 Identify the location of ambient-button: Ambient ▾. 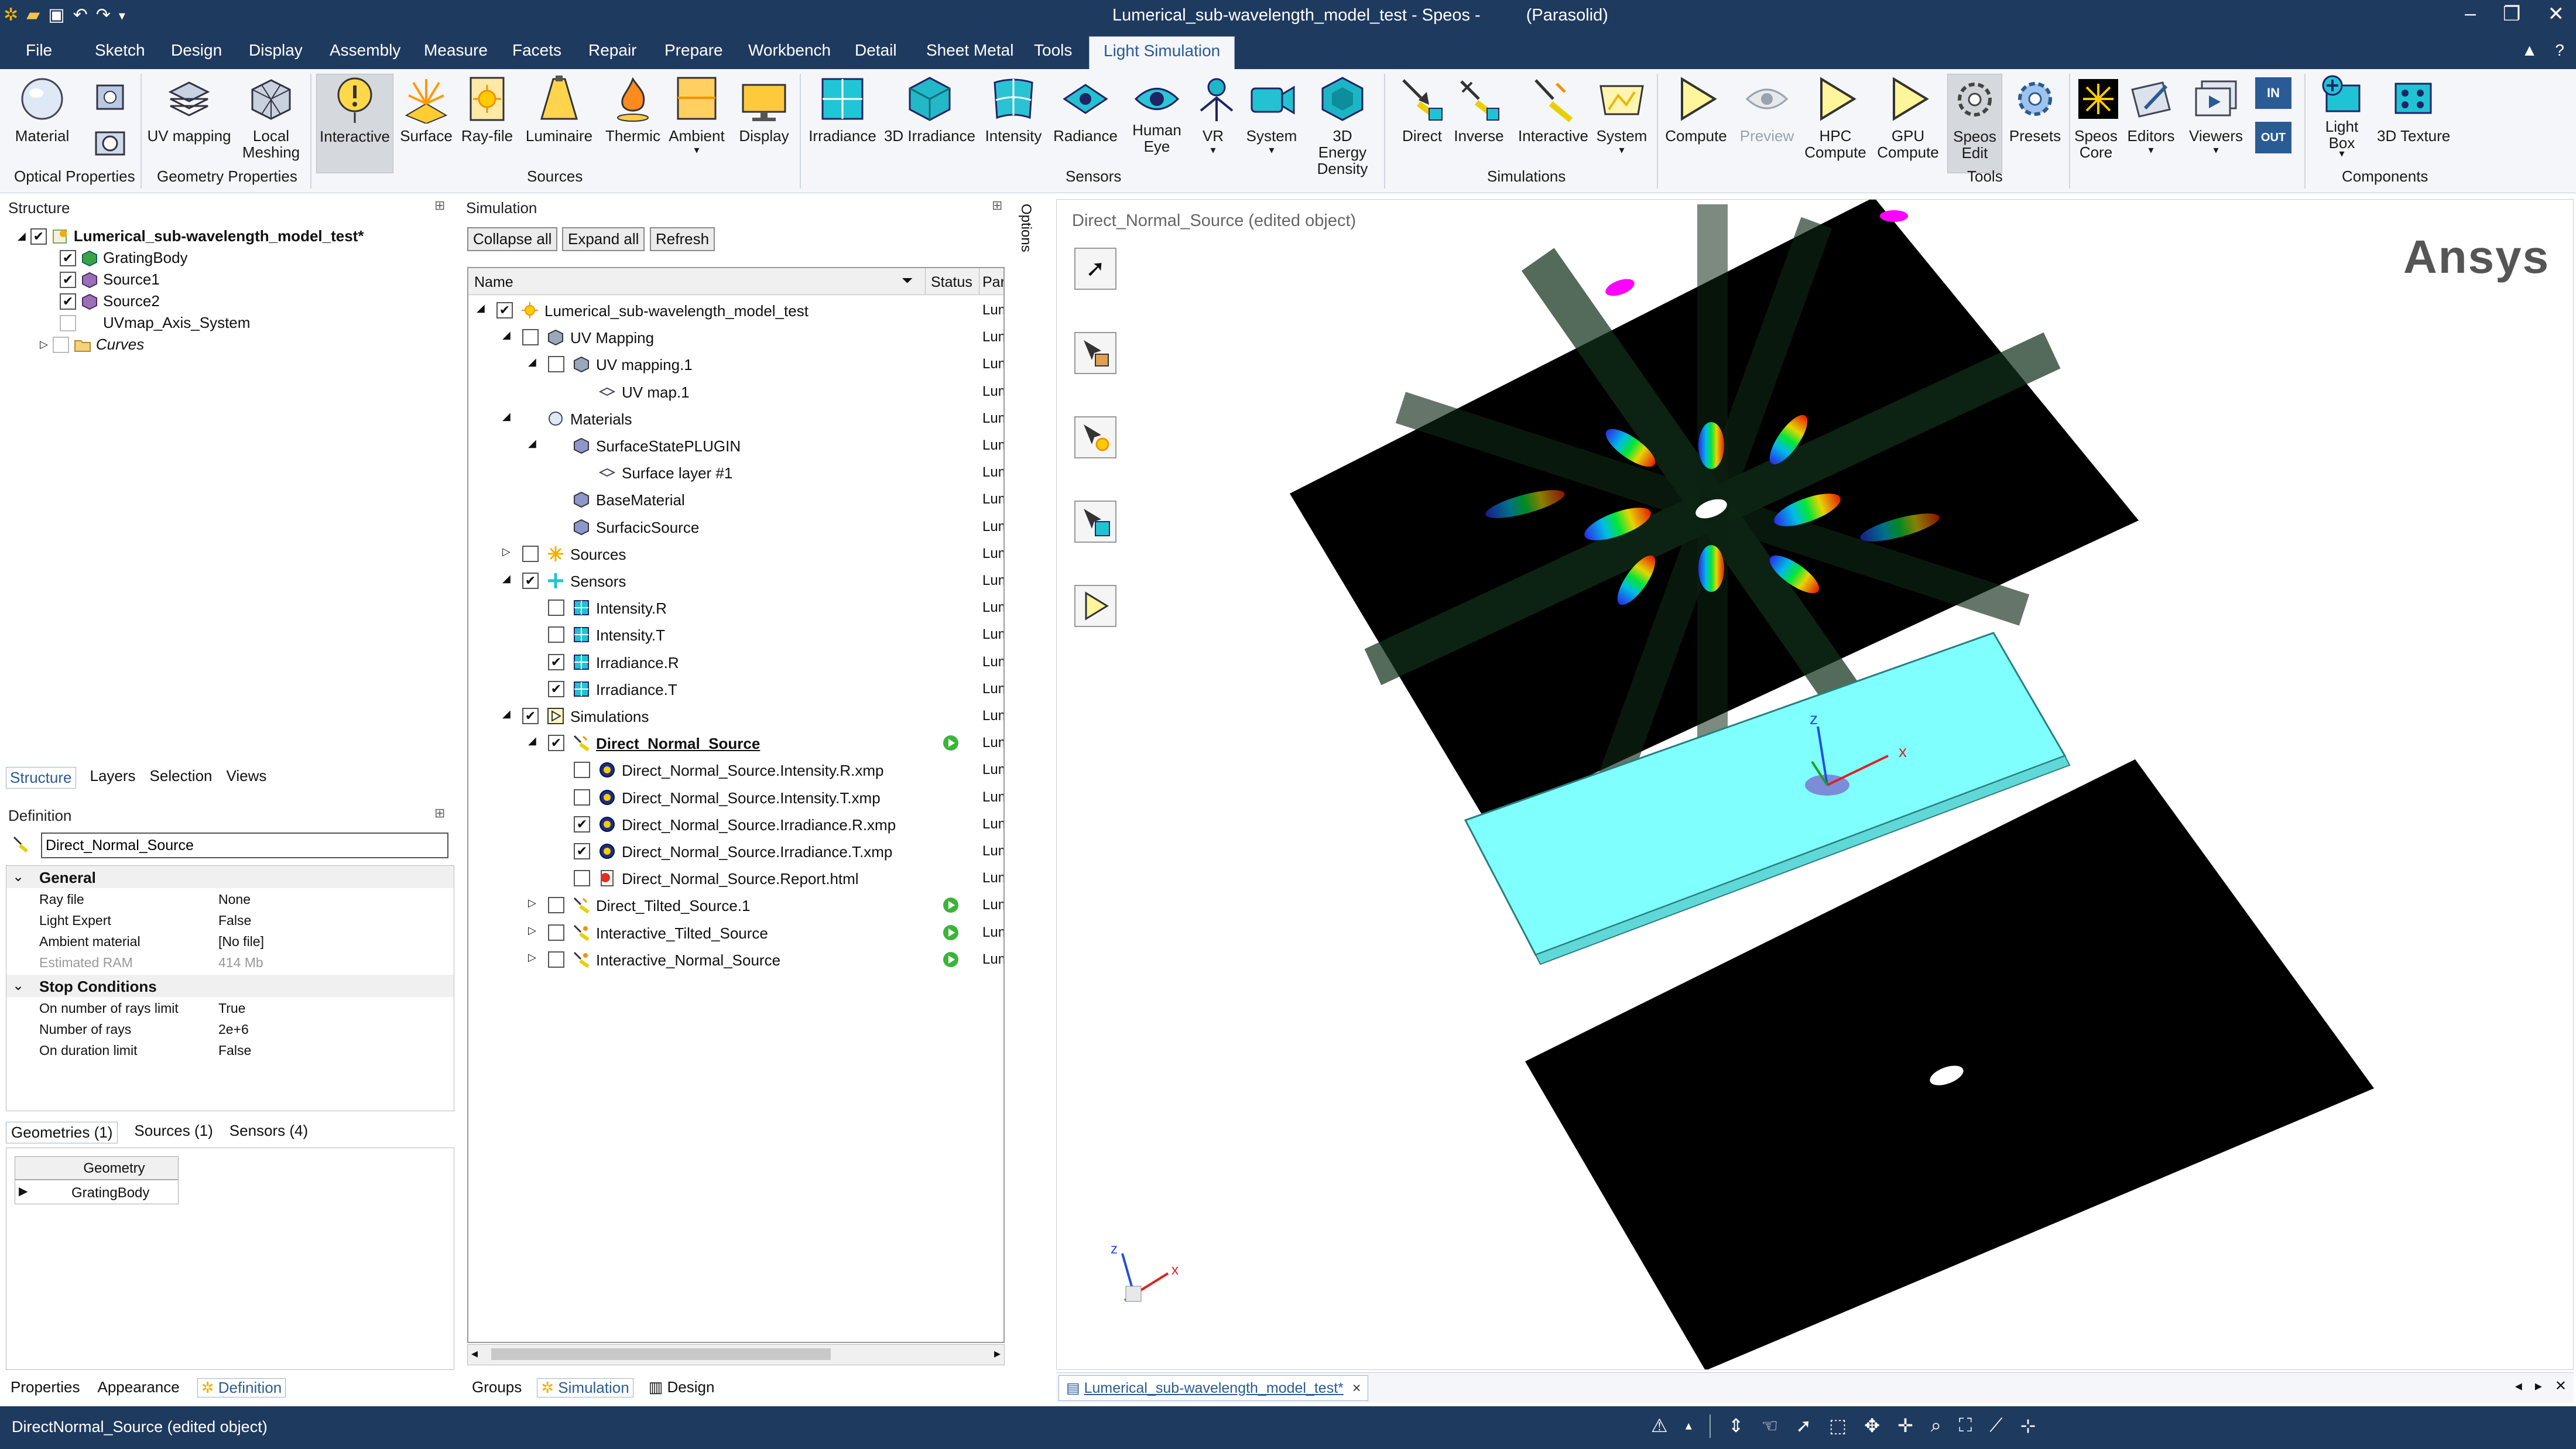
(696, 123).